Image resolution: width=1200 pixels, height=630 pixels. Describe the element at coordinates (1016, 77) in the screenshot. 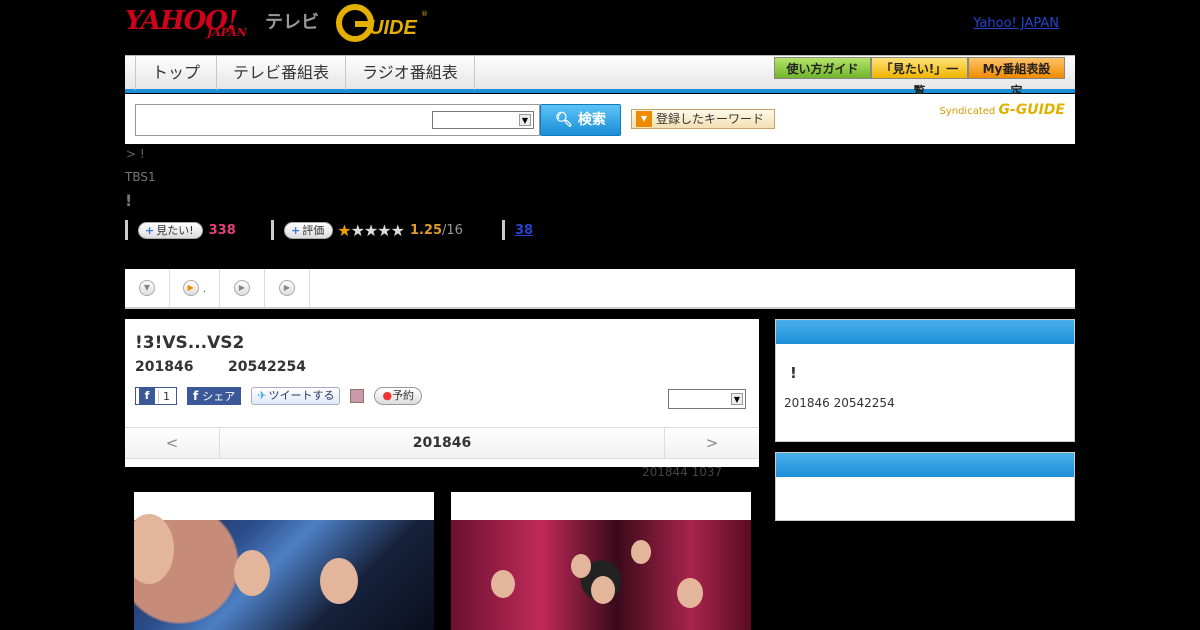

I see `my-schedule-button: My番組表設定` at that location.